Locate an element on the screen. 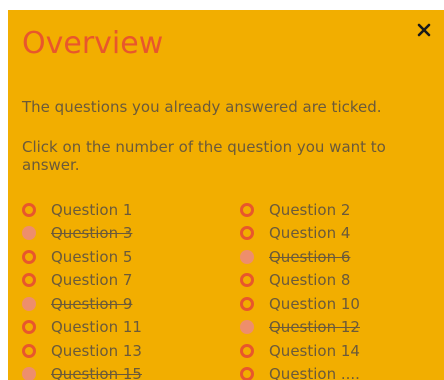  question-item: Question 11 is located at coordinates (131, 328).